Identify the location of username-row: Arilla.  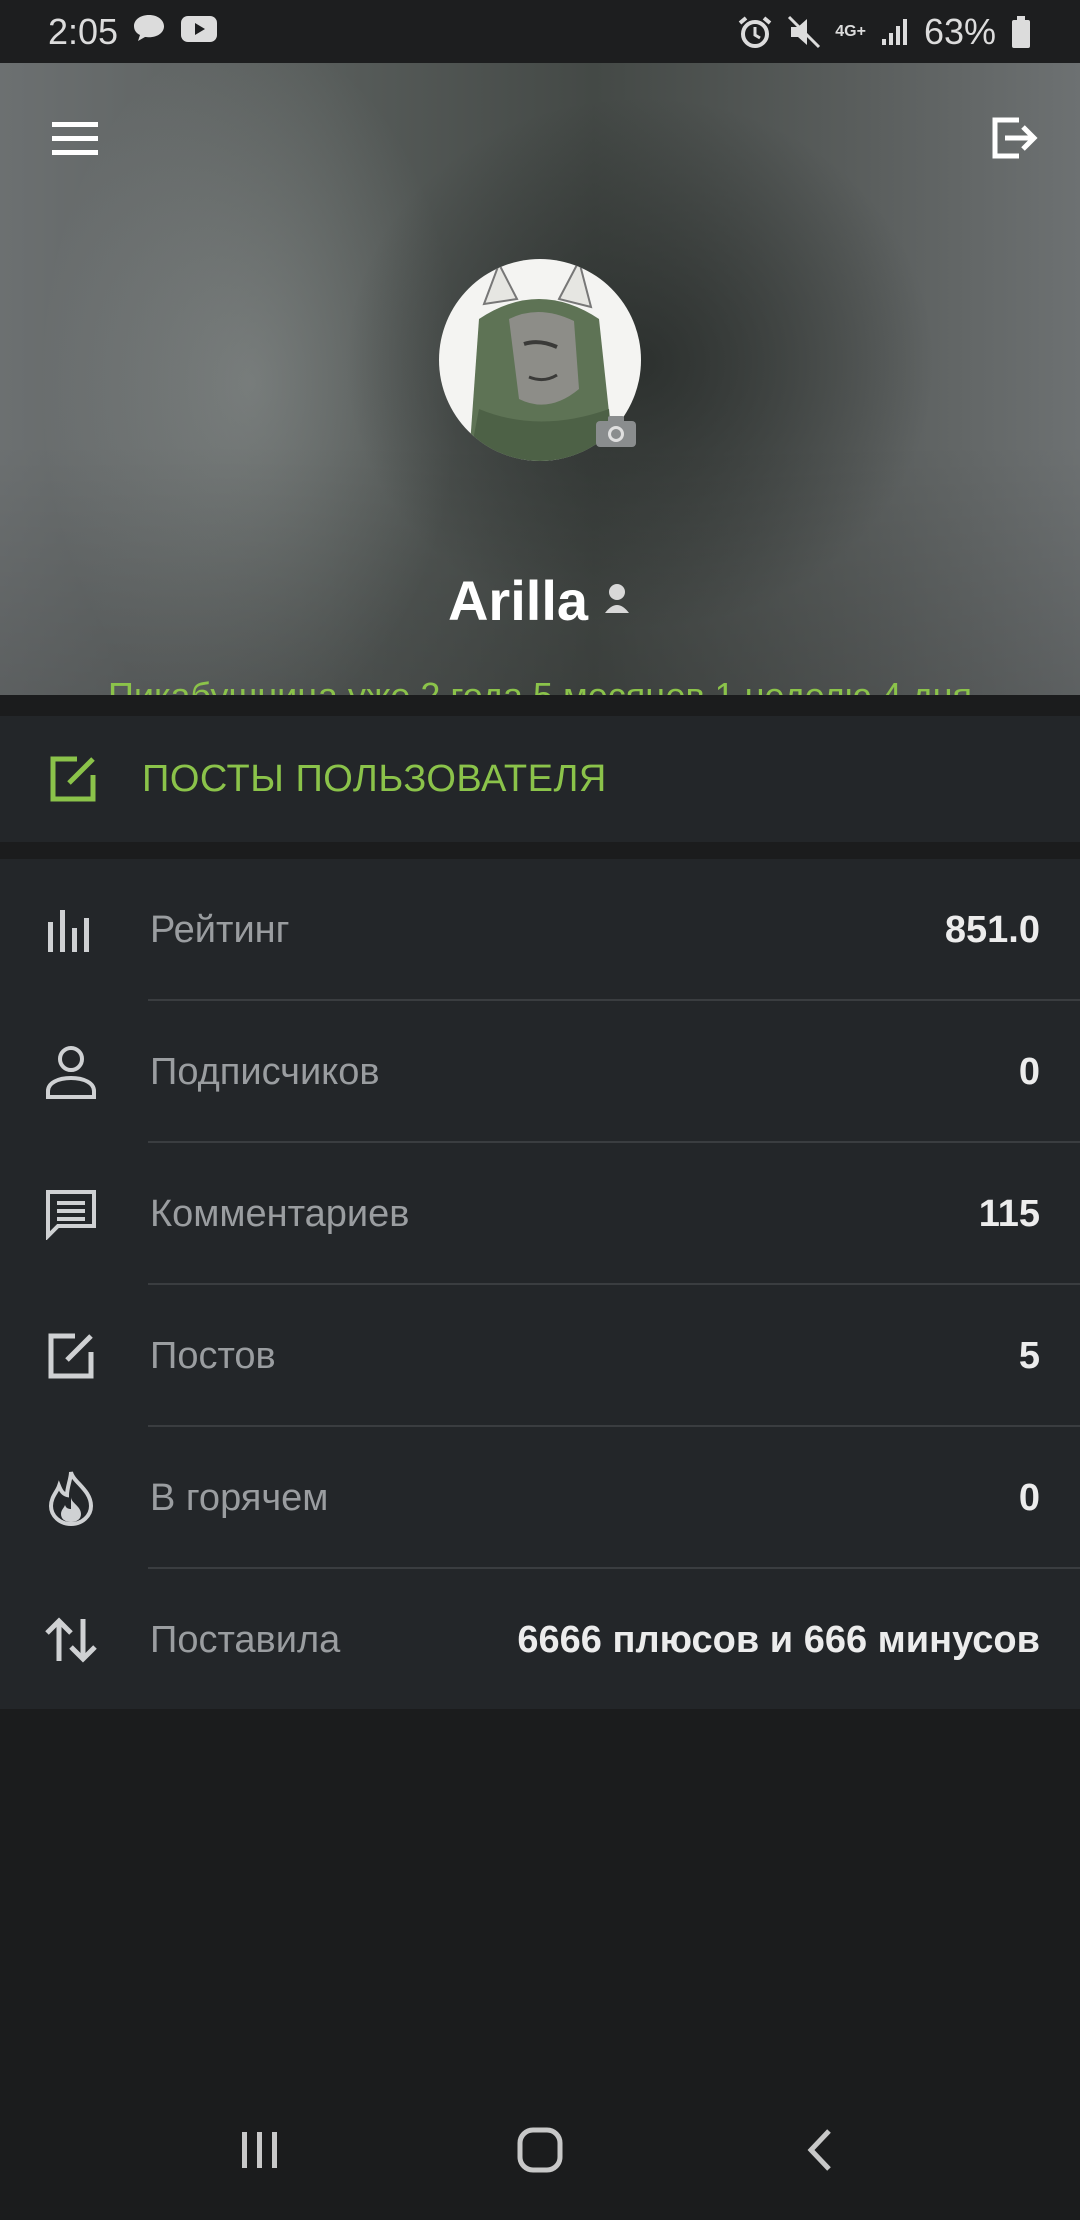
(540, 600).